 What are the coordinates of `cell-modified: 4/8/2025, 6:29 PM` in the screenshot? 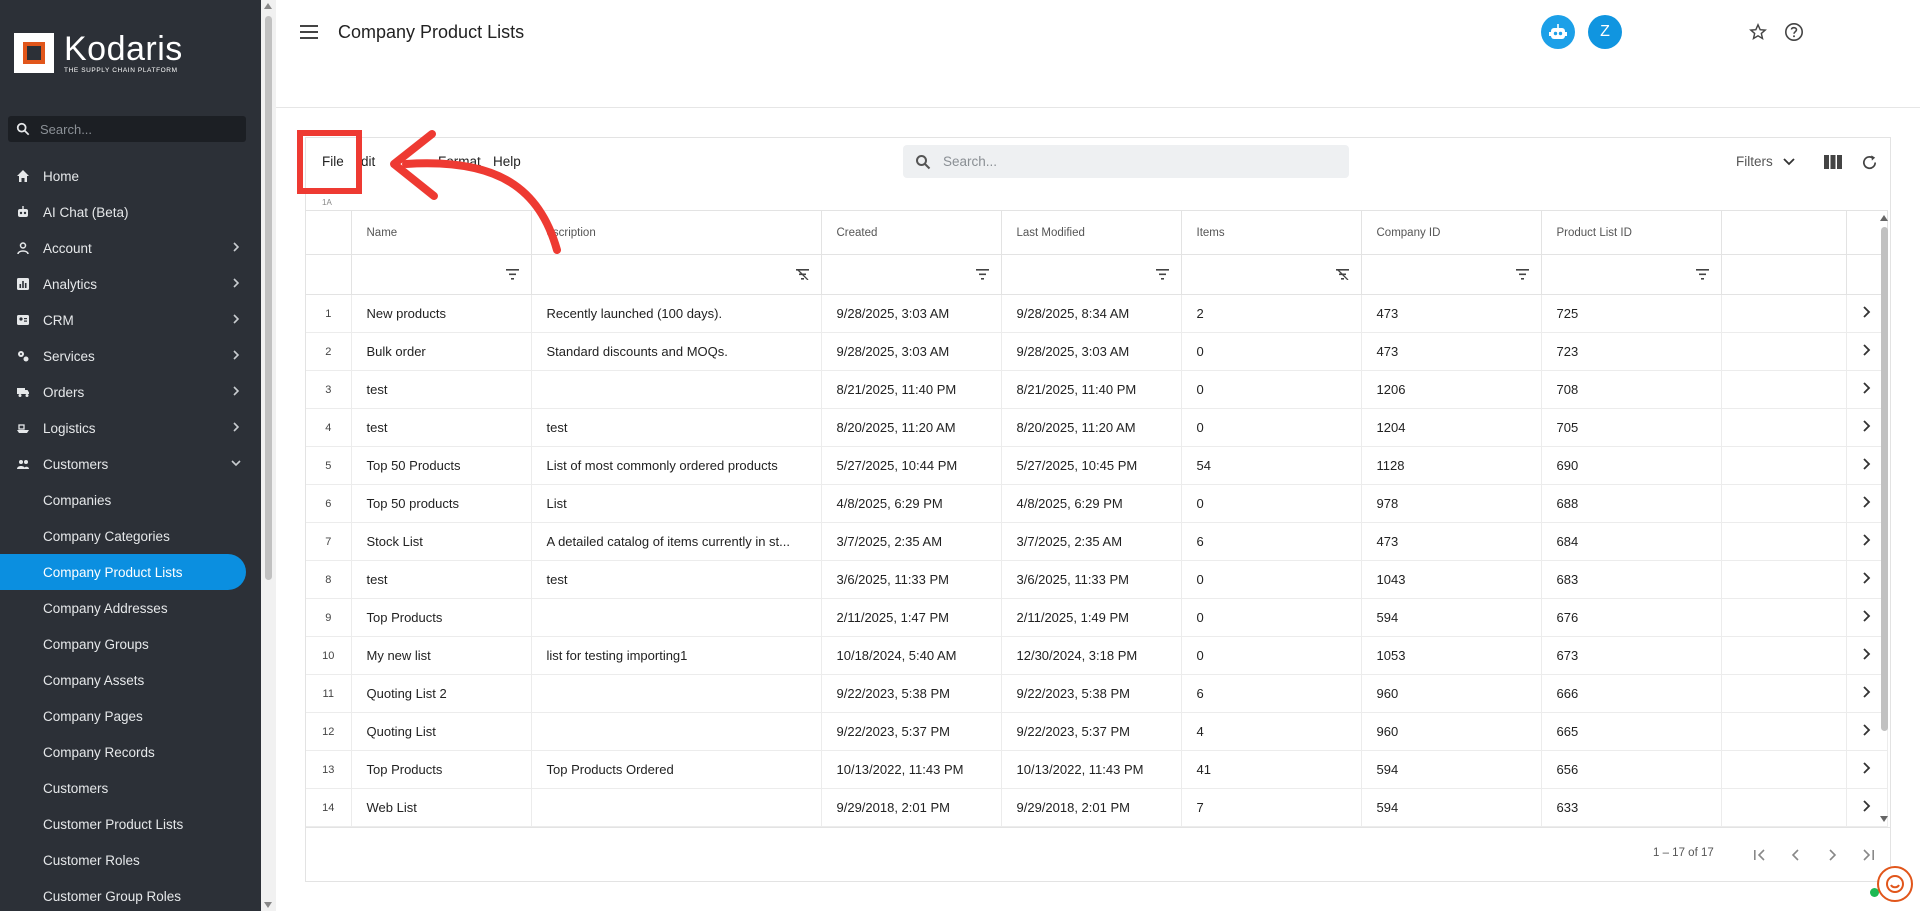 It's located at (1091, 503).